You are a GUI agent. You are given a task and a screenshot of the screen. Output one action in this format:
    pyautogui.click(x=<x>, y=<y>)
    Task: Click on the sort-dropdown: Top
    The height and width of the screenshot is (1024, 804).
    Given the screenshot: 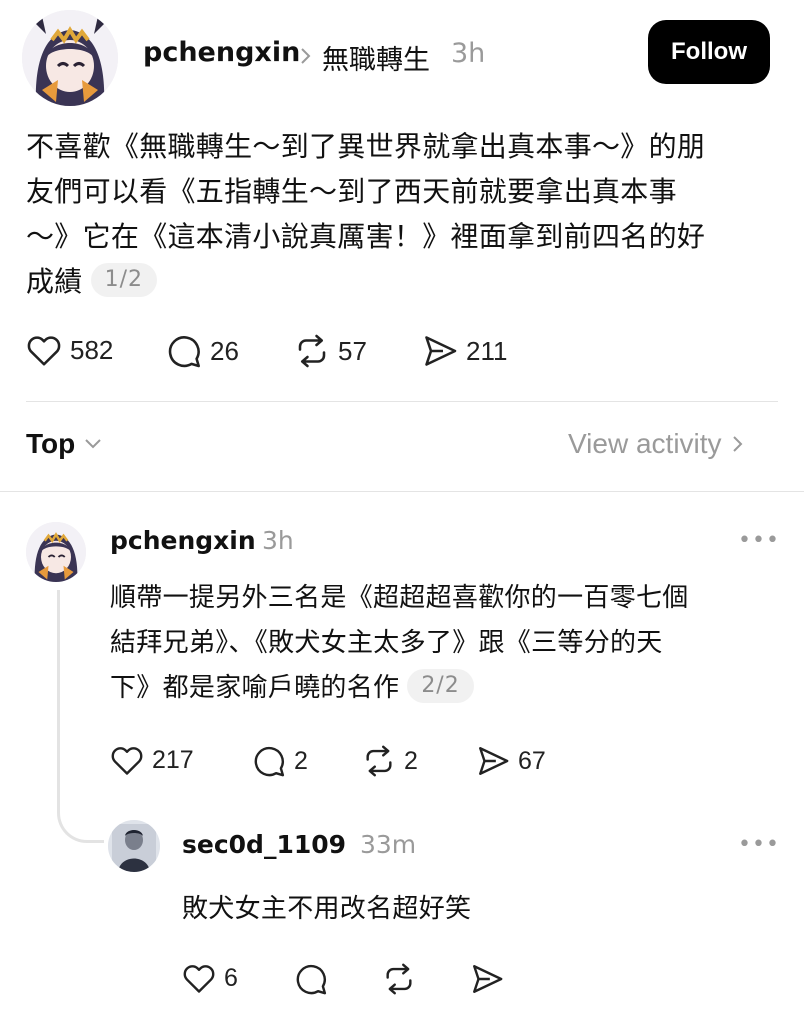 What is the action you would take?
    pyautogui.click(x=64, y=444)
    